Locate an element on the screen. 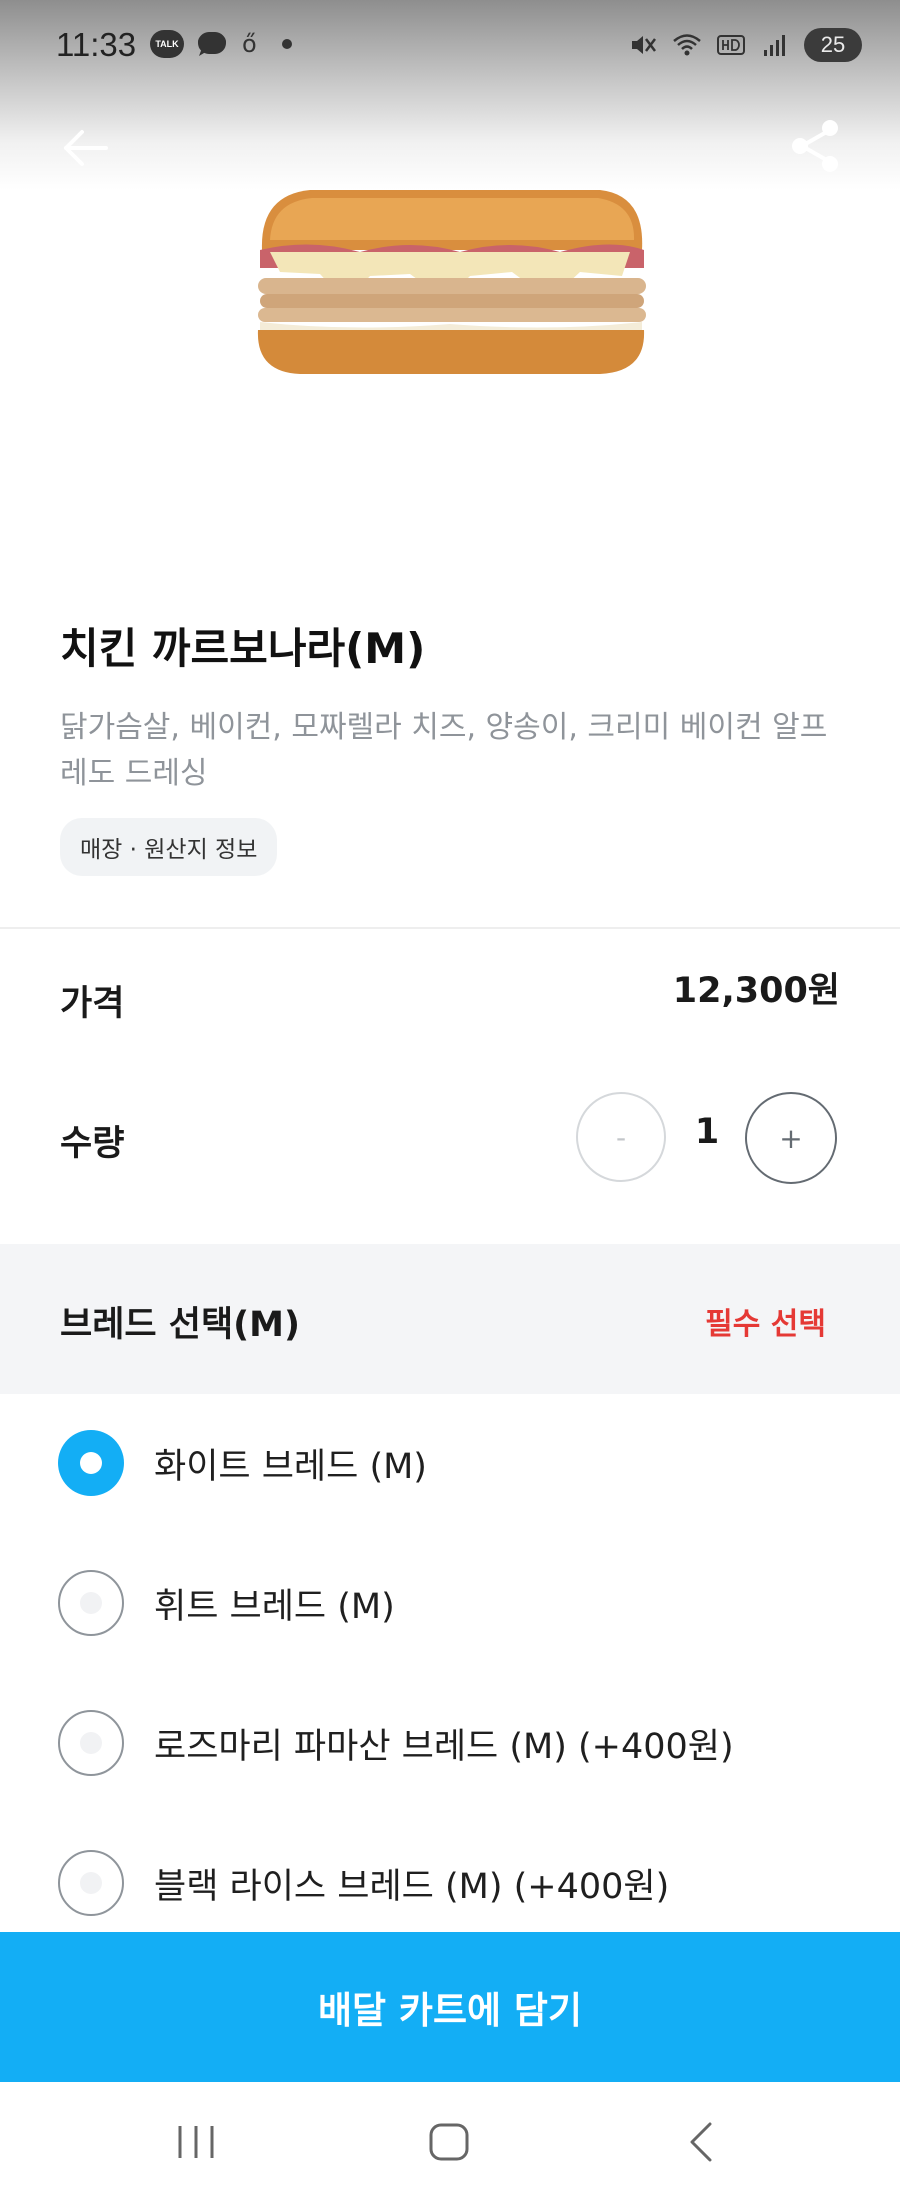 The image size is (900, 2200). minus-icon: - is located at coordinates (621, 1137).